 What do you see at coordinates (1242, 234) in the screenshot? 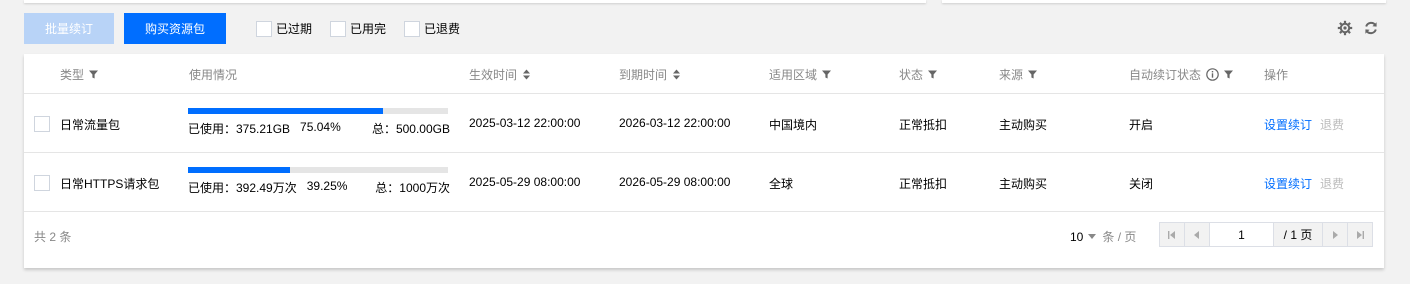
I see `page-number-input` at bounding box center [1242, 234].